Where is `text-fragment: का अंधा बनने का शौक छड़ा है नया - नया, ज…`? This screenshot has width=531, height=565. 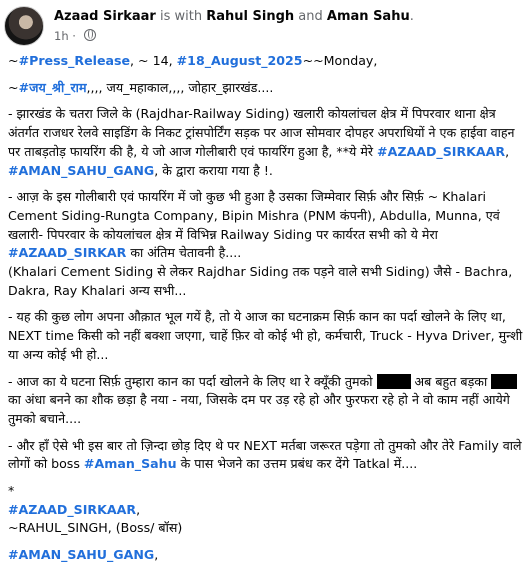
text-fragment: का अंधा बनने का शौक छड़ा है नया - नया, ज… is located at coordinates (259, 409).